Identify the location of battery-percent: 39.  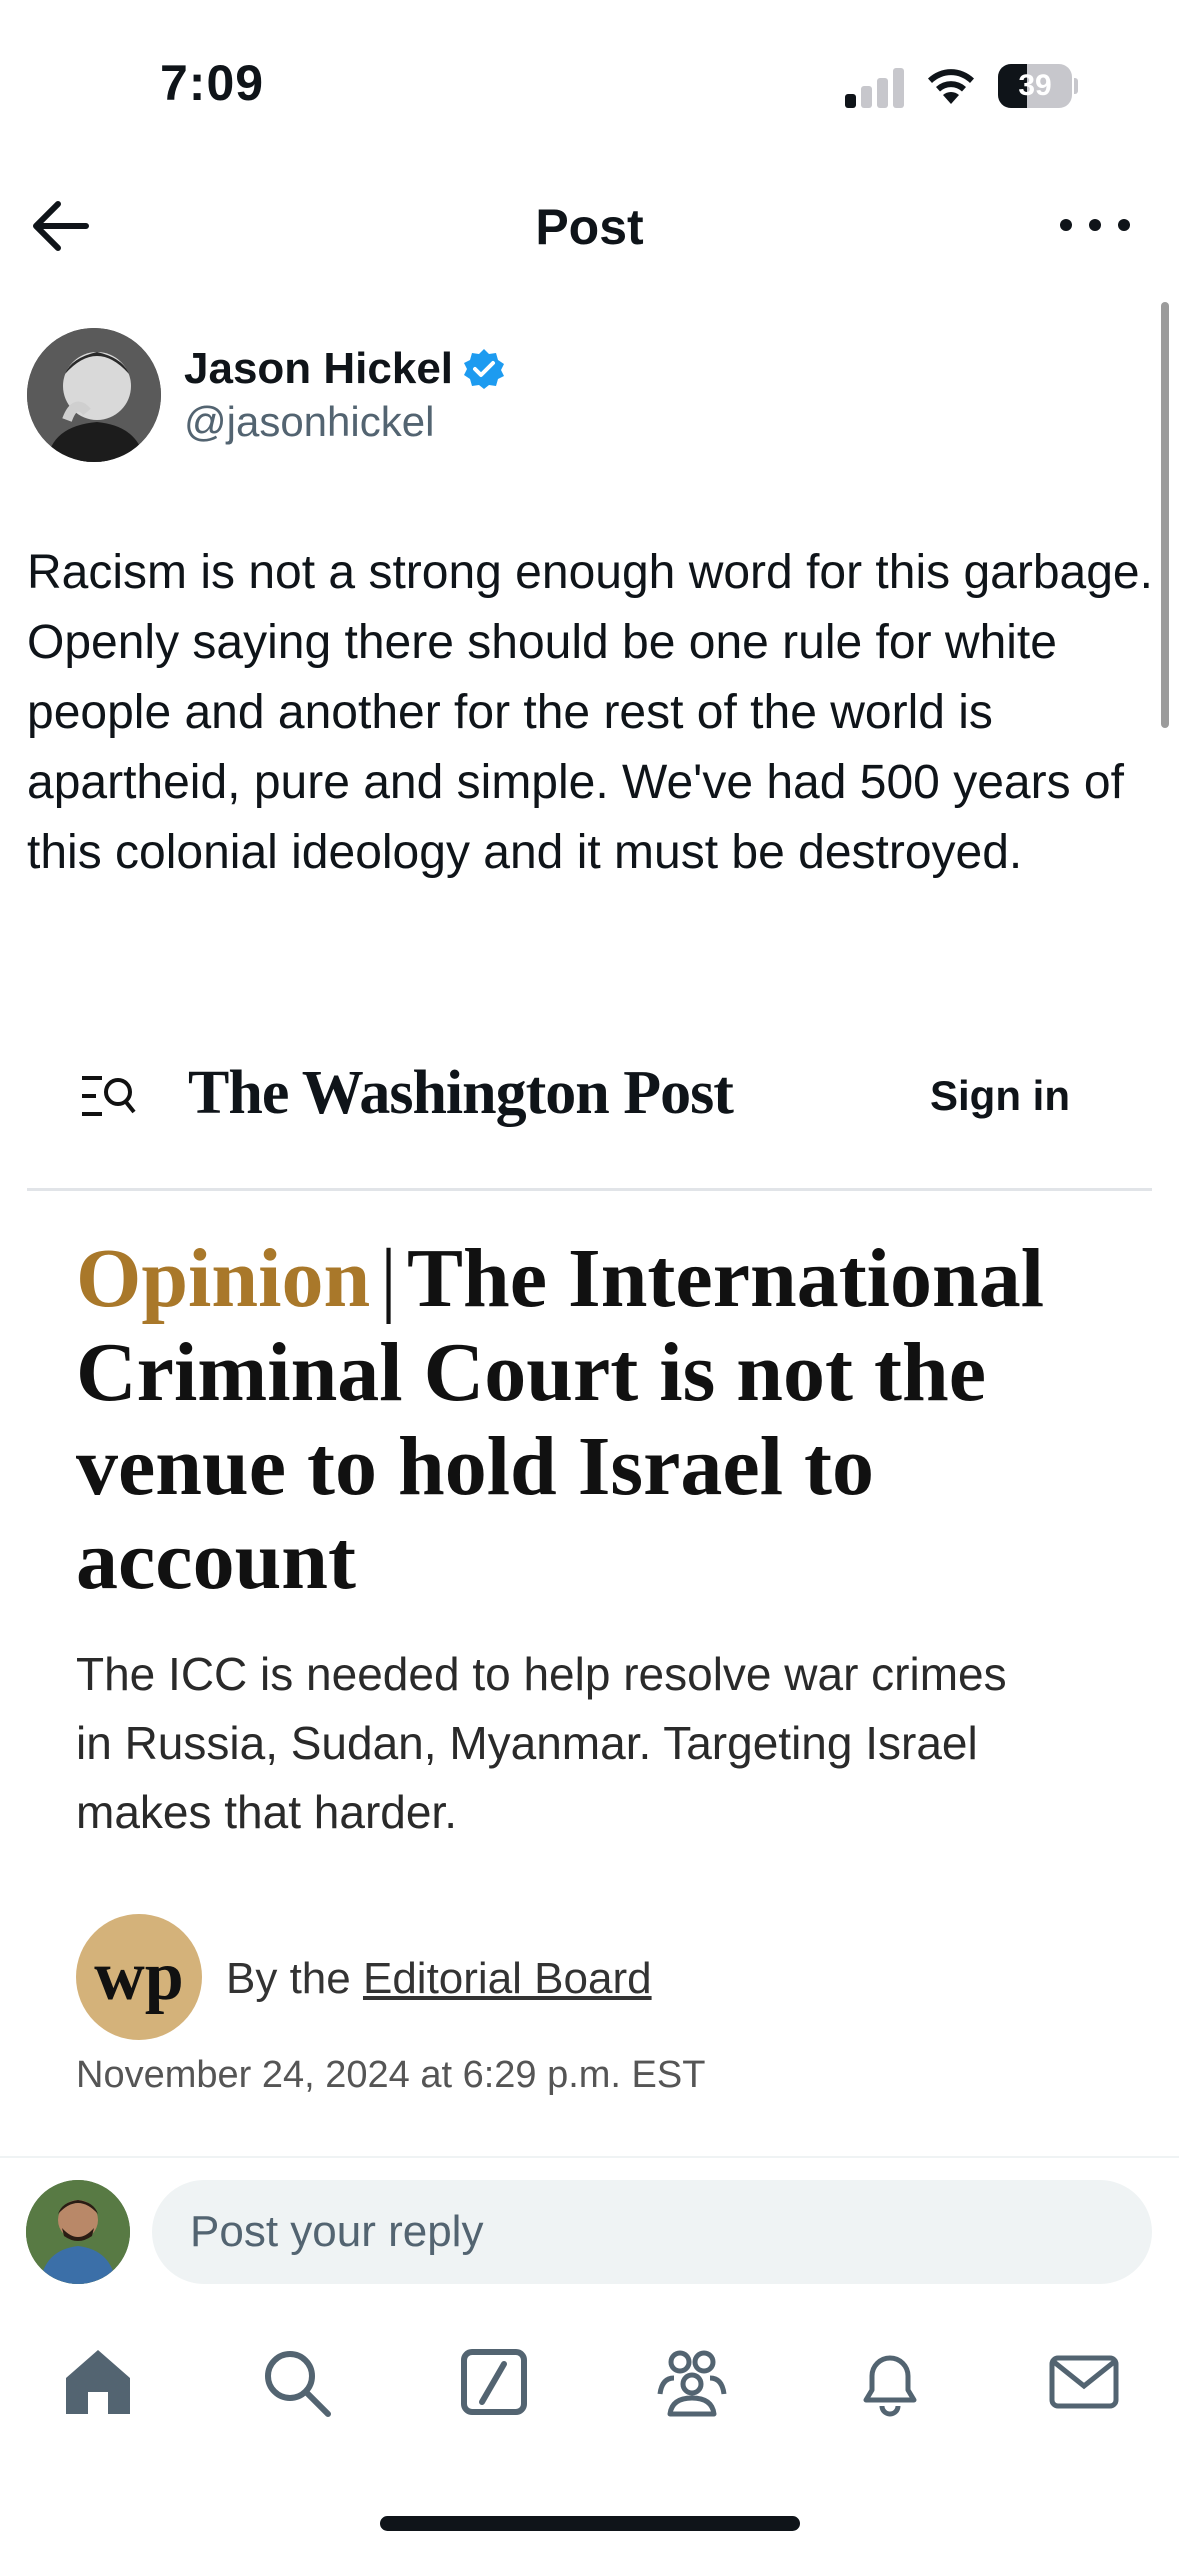
(1035, 85).